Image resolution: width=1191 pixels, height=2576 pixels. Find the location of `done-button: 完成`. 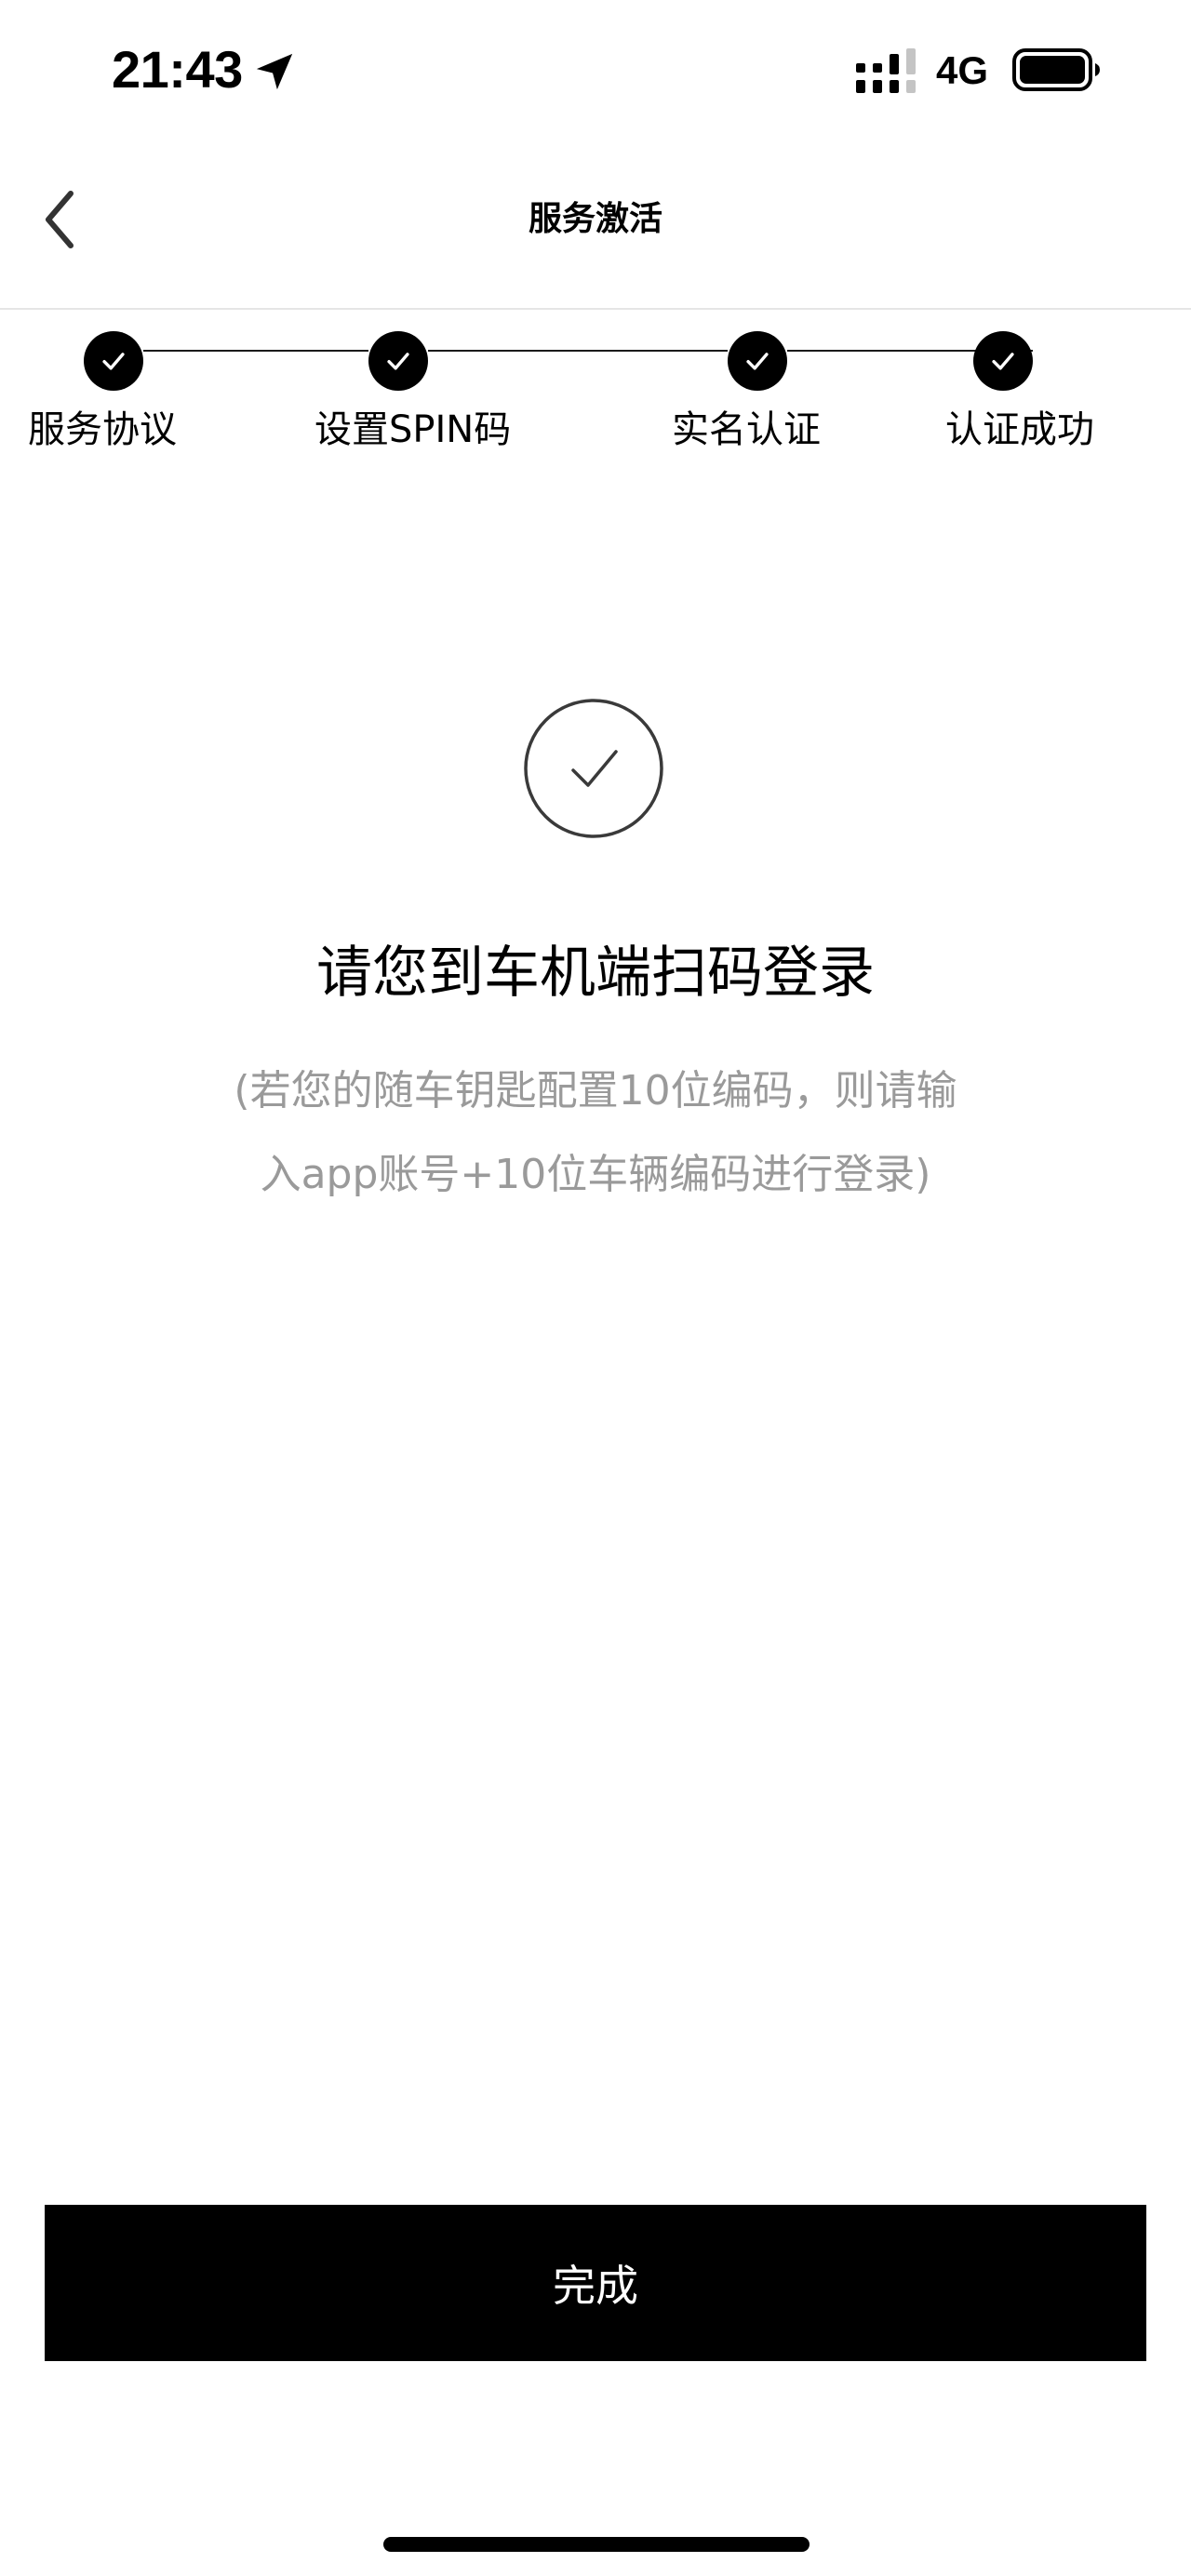

done-button: 完成 is located at coordinates (595, 2283).